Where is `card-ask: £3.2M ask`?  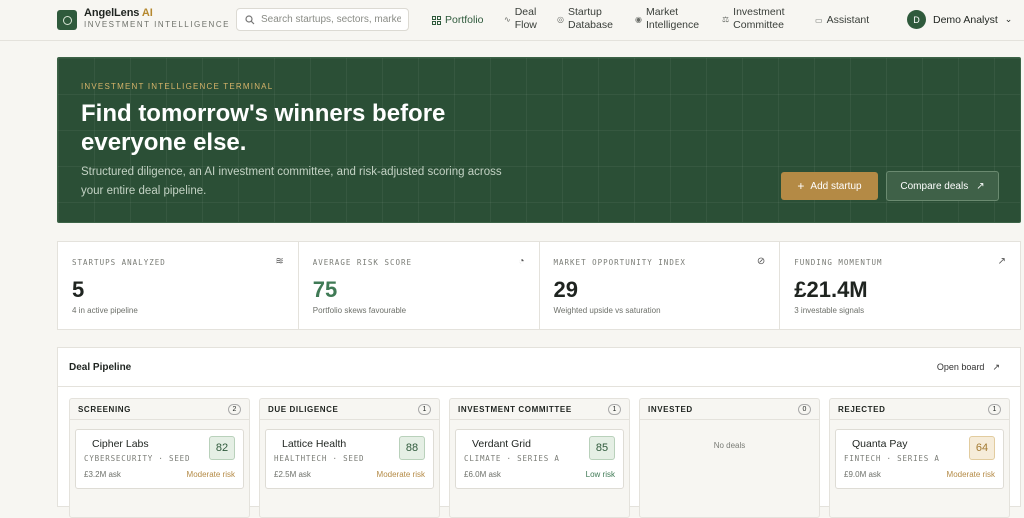
card-ask: £3.2M ask is located at coordinates (102, 474).